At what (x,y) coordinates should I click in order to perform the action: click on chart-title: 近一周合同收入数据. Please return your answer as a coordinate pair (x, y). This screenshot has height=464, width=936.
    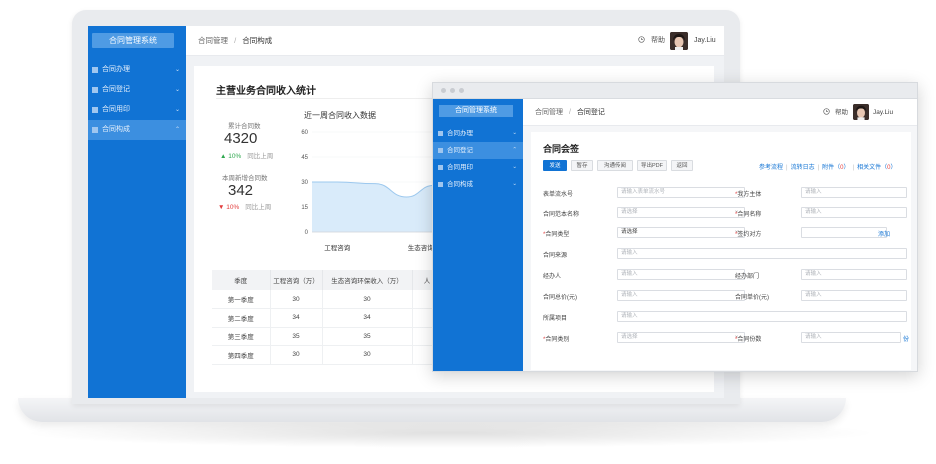
    Looking at the image, I should click on (340, 115).